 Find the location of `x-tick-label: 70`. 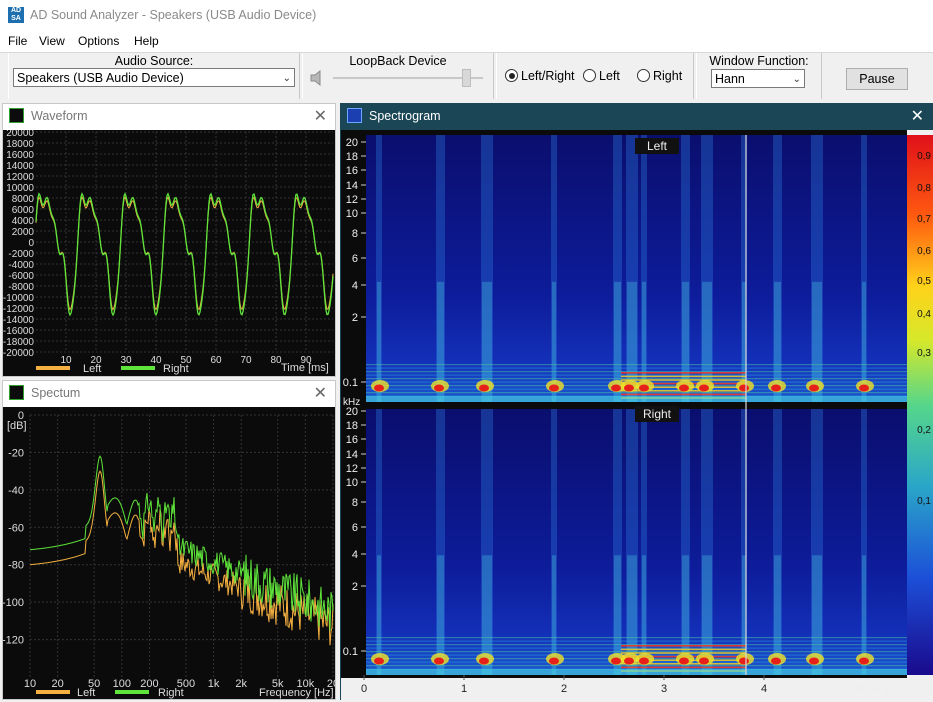

x-tick-label: 70 is located at coordinates (246, 360).